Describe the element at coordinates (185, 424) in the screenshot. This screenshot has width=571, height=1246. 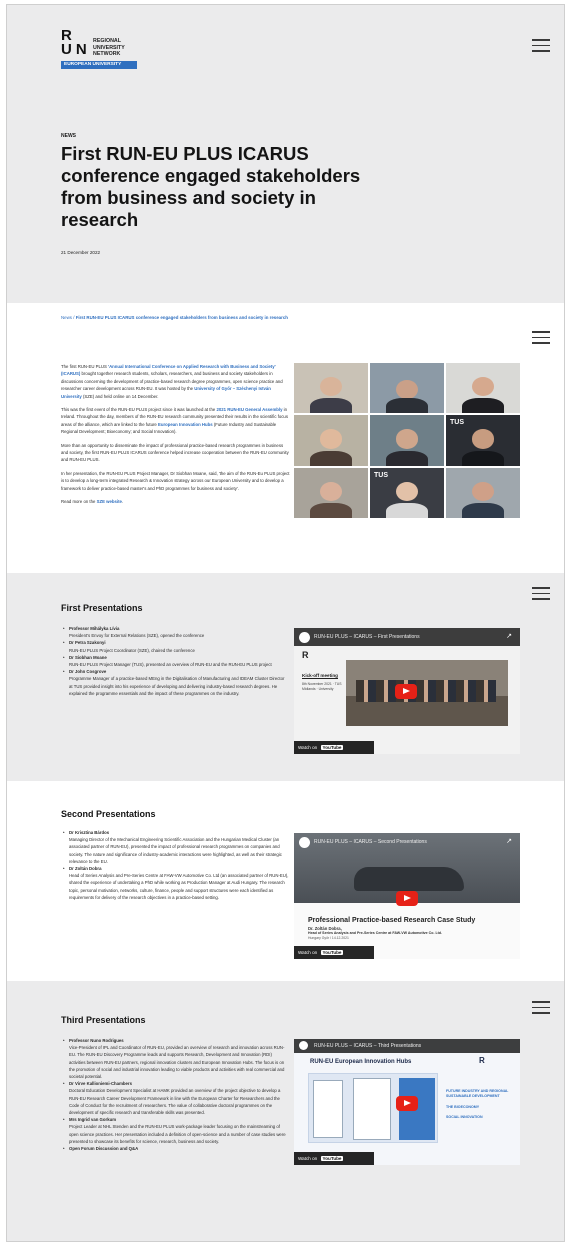
I see `innovation-hubs-link: European Innovation Hubs` at that location.